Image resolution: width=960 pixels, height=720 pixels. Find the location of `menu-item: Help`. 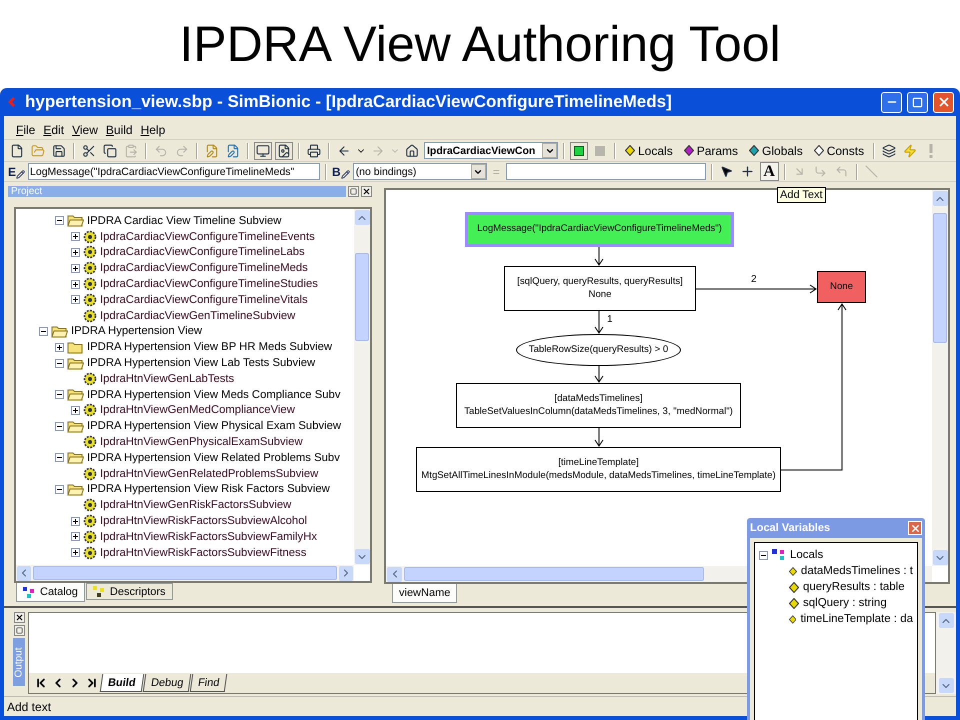

menu-item: Help is located at coordinates (153, 130).